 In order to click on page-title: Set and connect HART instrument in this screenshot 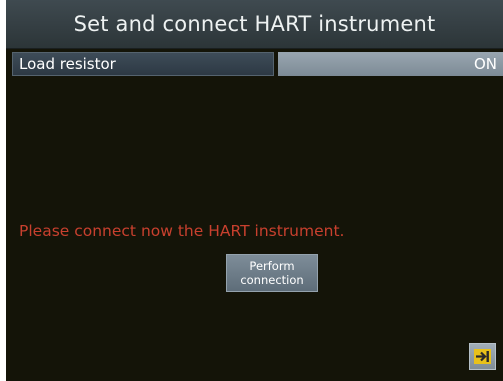, I will do `click(254, 24)`.